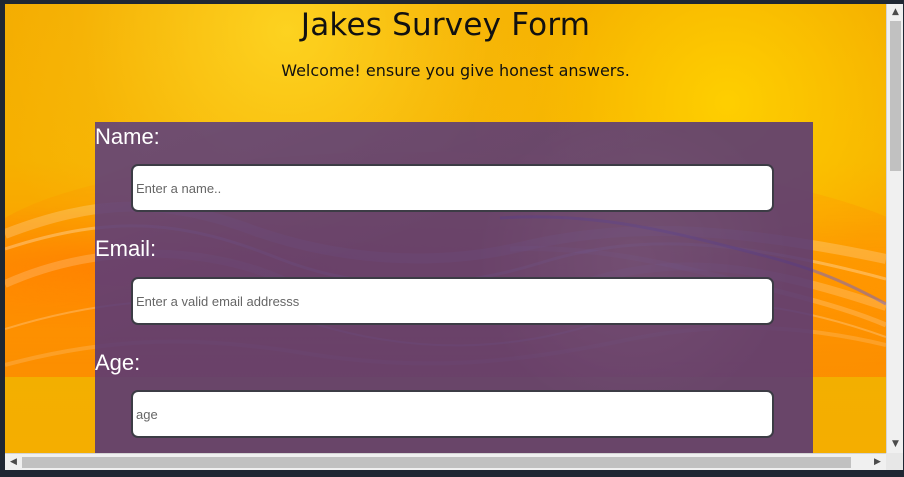 This screenshot has height=477, width=904. What do you see at coordinates (118, 362) in the screenshot?
I see `age-label: Age:` at bounding box center [118, 362].